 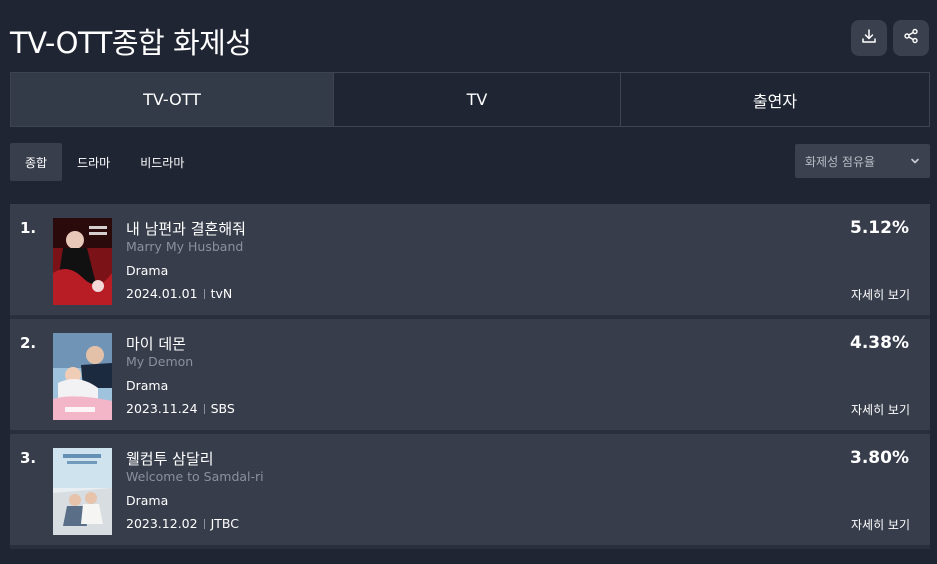 What do you see at coordinates (160, 361) in the screenshot?
I see `title-english: My Demon` at bounding box center [160, 361].